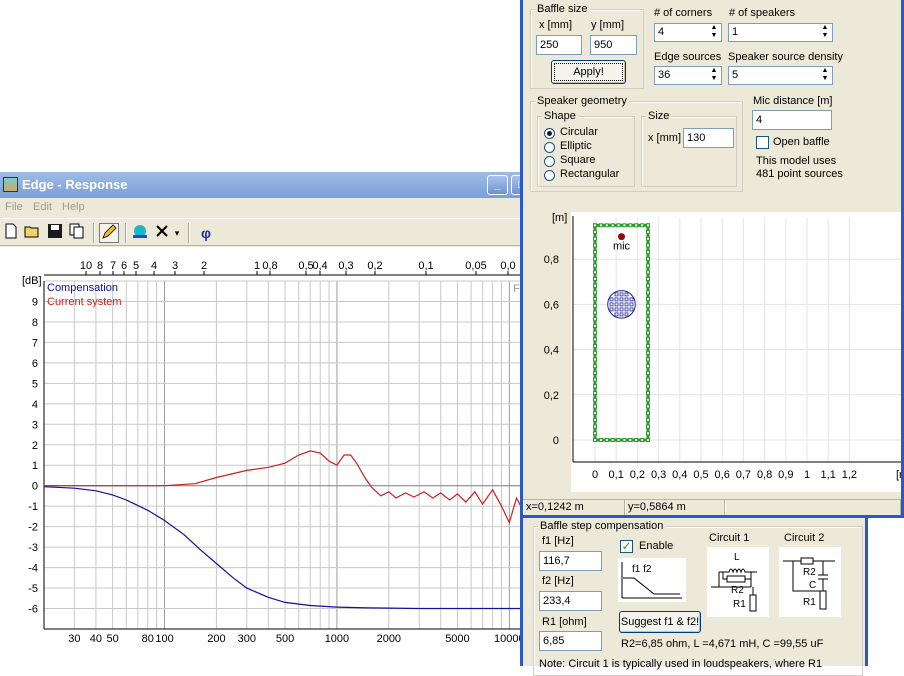 The height and width of the screenshot is (676, 904). What do you see at coordinates (35, 466) in the screenshot?
I see `y-tick-label: 1` at bounding box center [35, 466].